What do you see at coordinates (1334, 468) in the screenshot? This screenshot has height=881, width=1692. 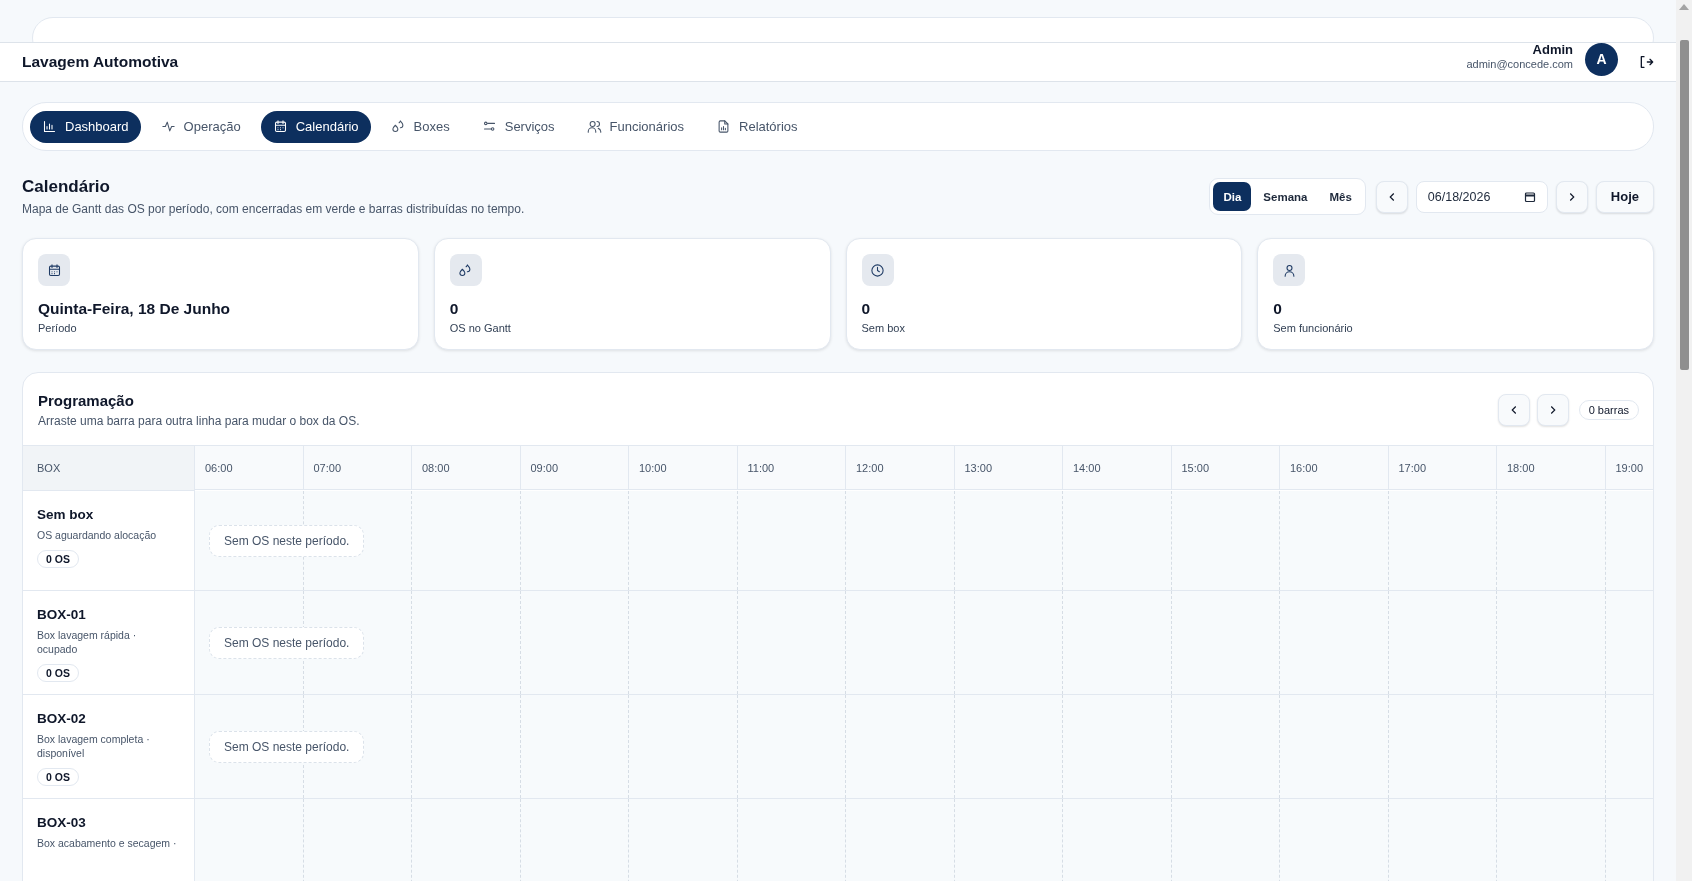 I see `hour-header: 16:00` at bounding box center [1334, 468].